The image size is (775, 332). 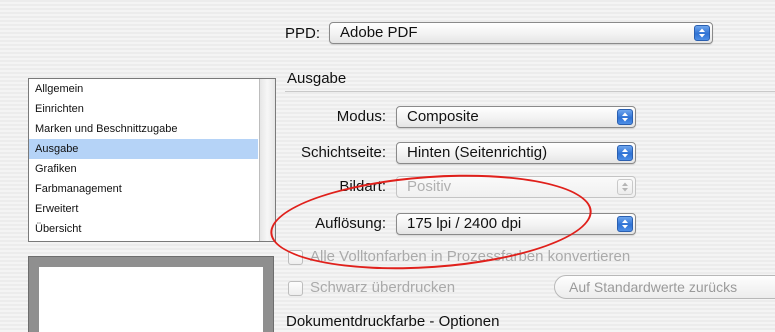 I want to click on list-item-allgemein: Allgemein, so click(x=143, y=89).